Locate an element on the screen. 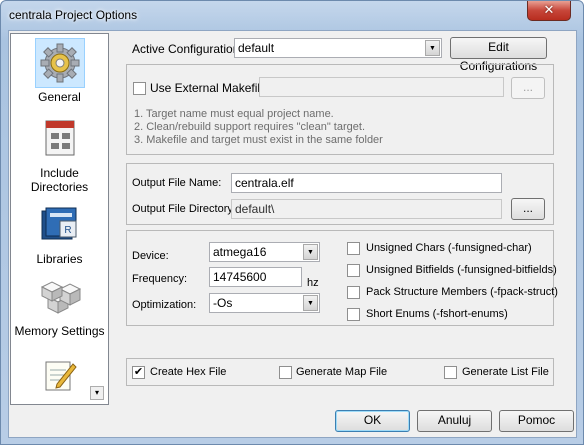 The height and width of the screenshot is (445, 584). use-external-makefile-checkbox is located at coordinates (139, 88).